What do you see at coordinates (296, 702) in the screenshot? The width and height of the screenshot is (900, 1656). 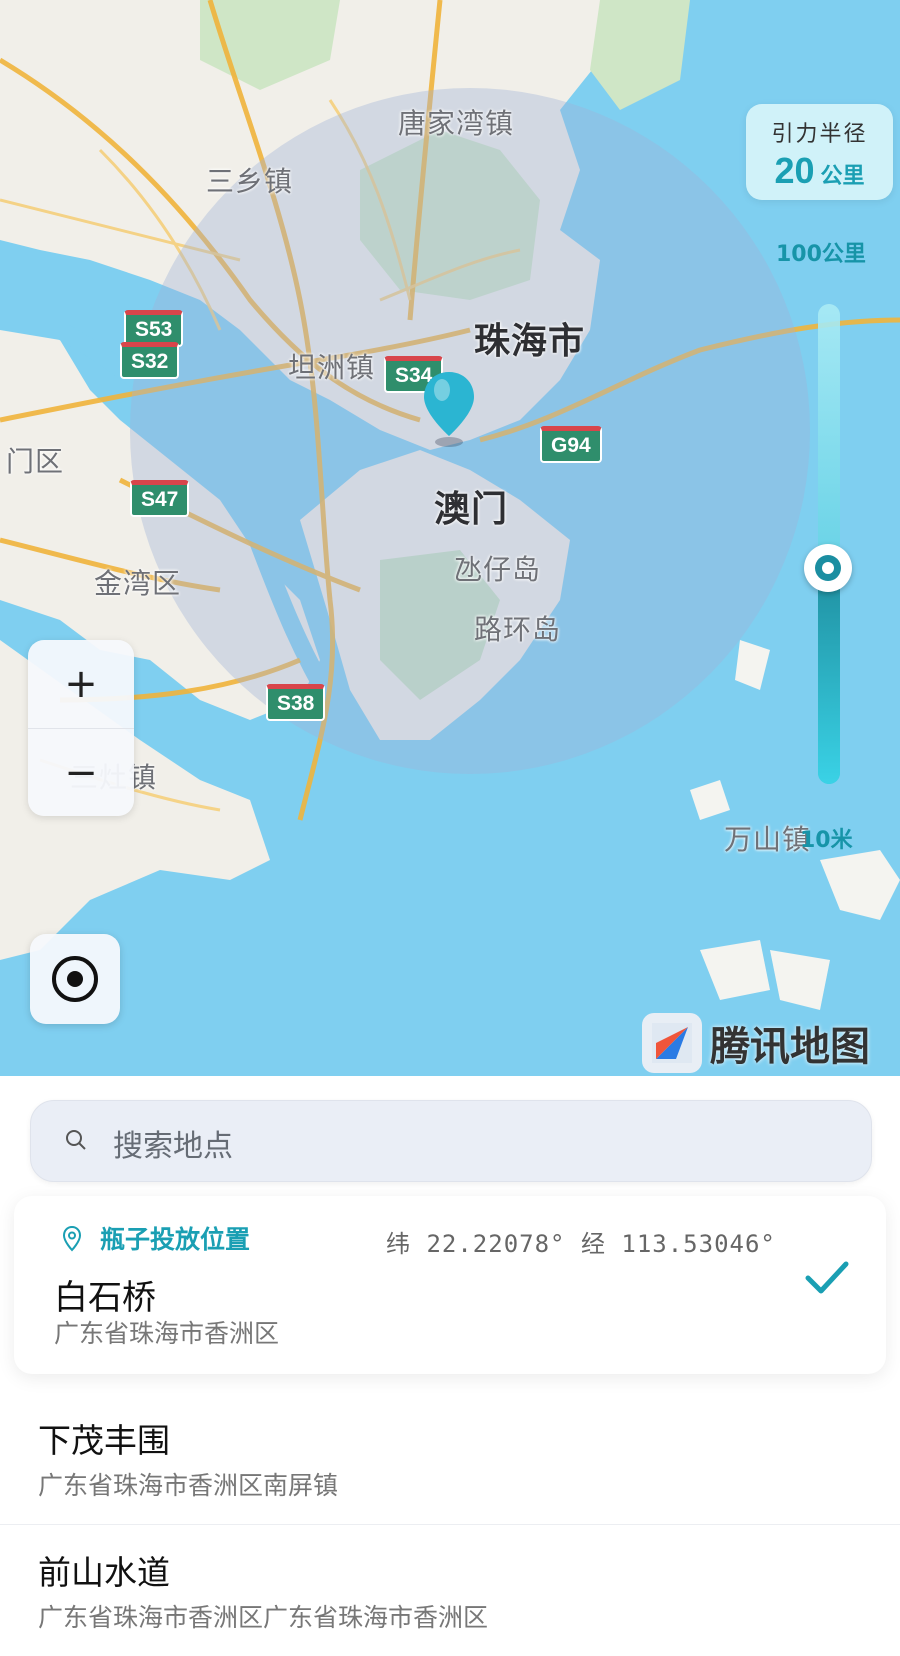 I see `highway-shield: S38` at bounding box center [296, 702].